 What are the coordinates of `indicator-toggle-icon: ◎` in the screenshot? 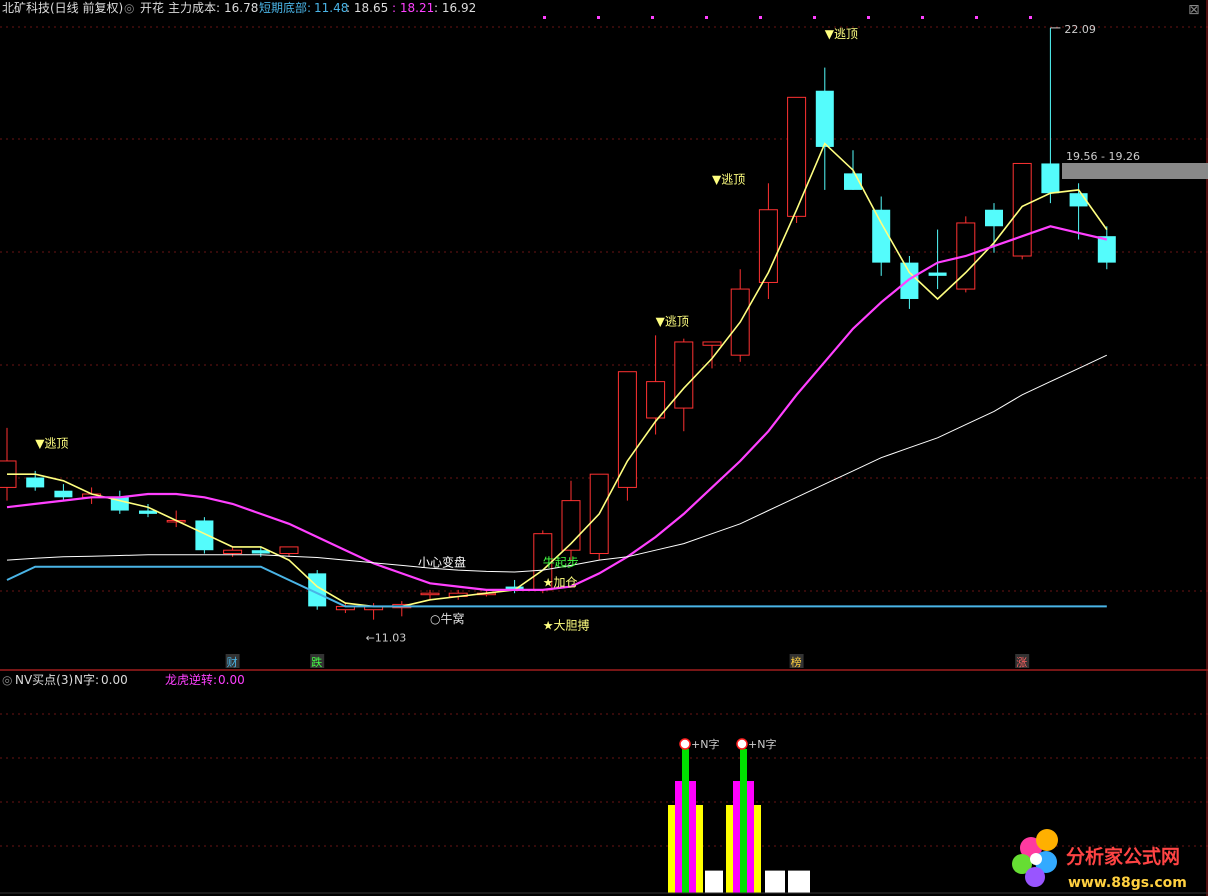 It's located at (129, 8).